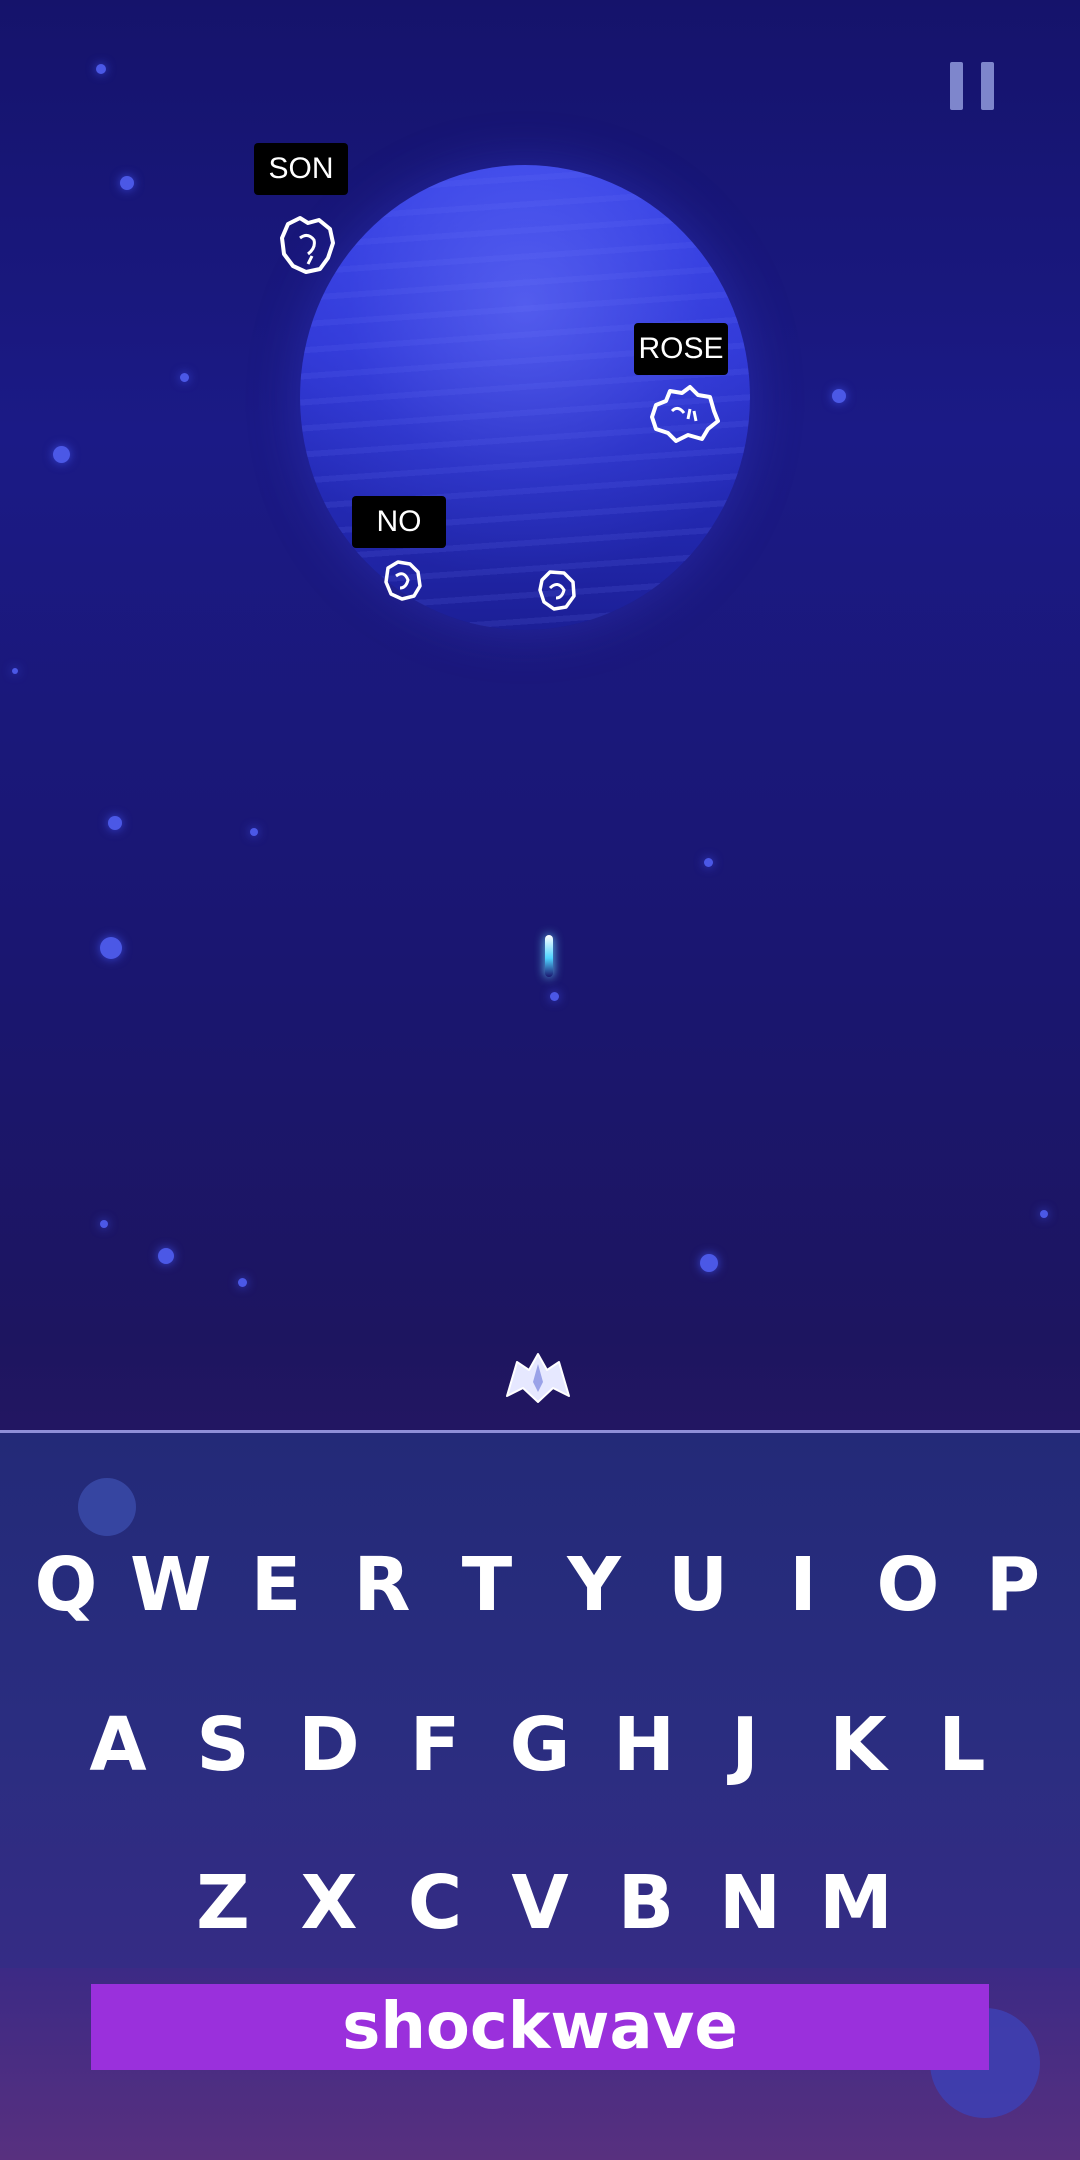 The height and width of the screenshot is (2160, 1080). I want to click on pause-icon, so click(972, 86).